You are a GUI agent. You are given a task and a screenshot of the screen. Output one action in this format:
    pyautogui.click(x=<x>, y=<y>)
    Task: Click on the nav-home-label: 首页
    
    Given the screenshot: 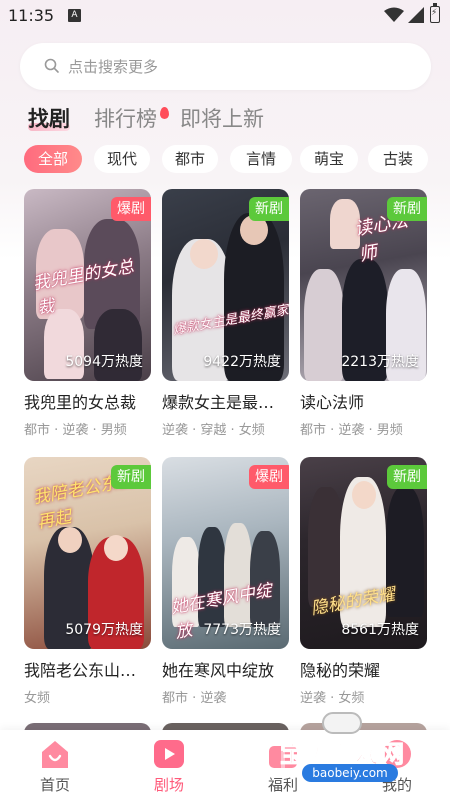 What is the action you would take?
    pyautogui.click(x=54, y=785)
    